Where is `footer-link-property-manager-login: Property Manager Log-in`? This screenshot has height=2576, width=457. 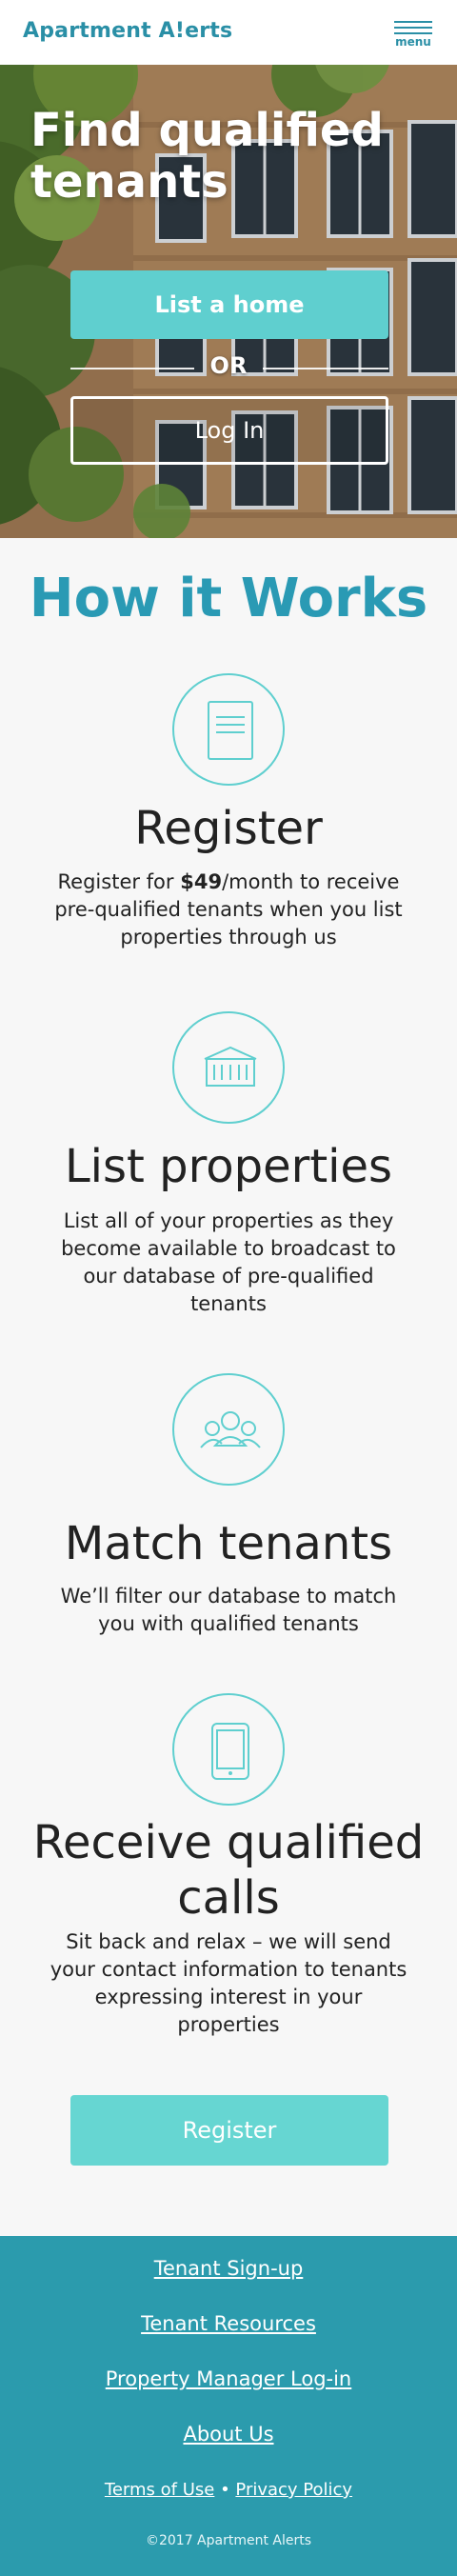 footer-link-property-manager-login: Property Manager Log-in is located at coordinates (228, 2378).